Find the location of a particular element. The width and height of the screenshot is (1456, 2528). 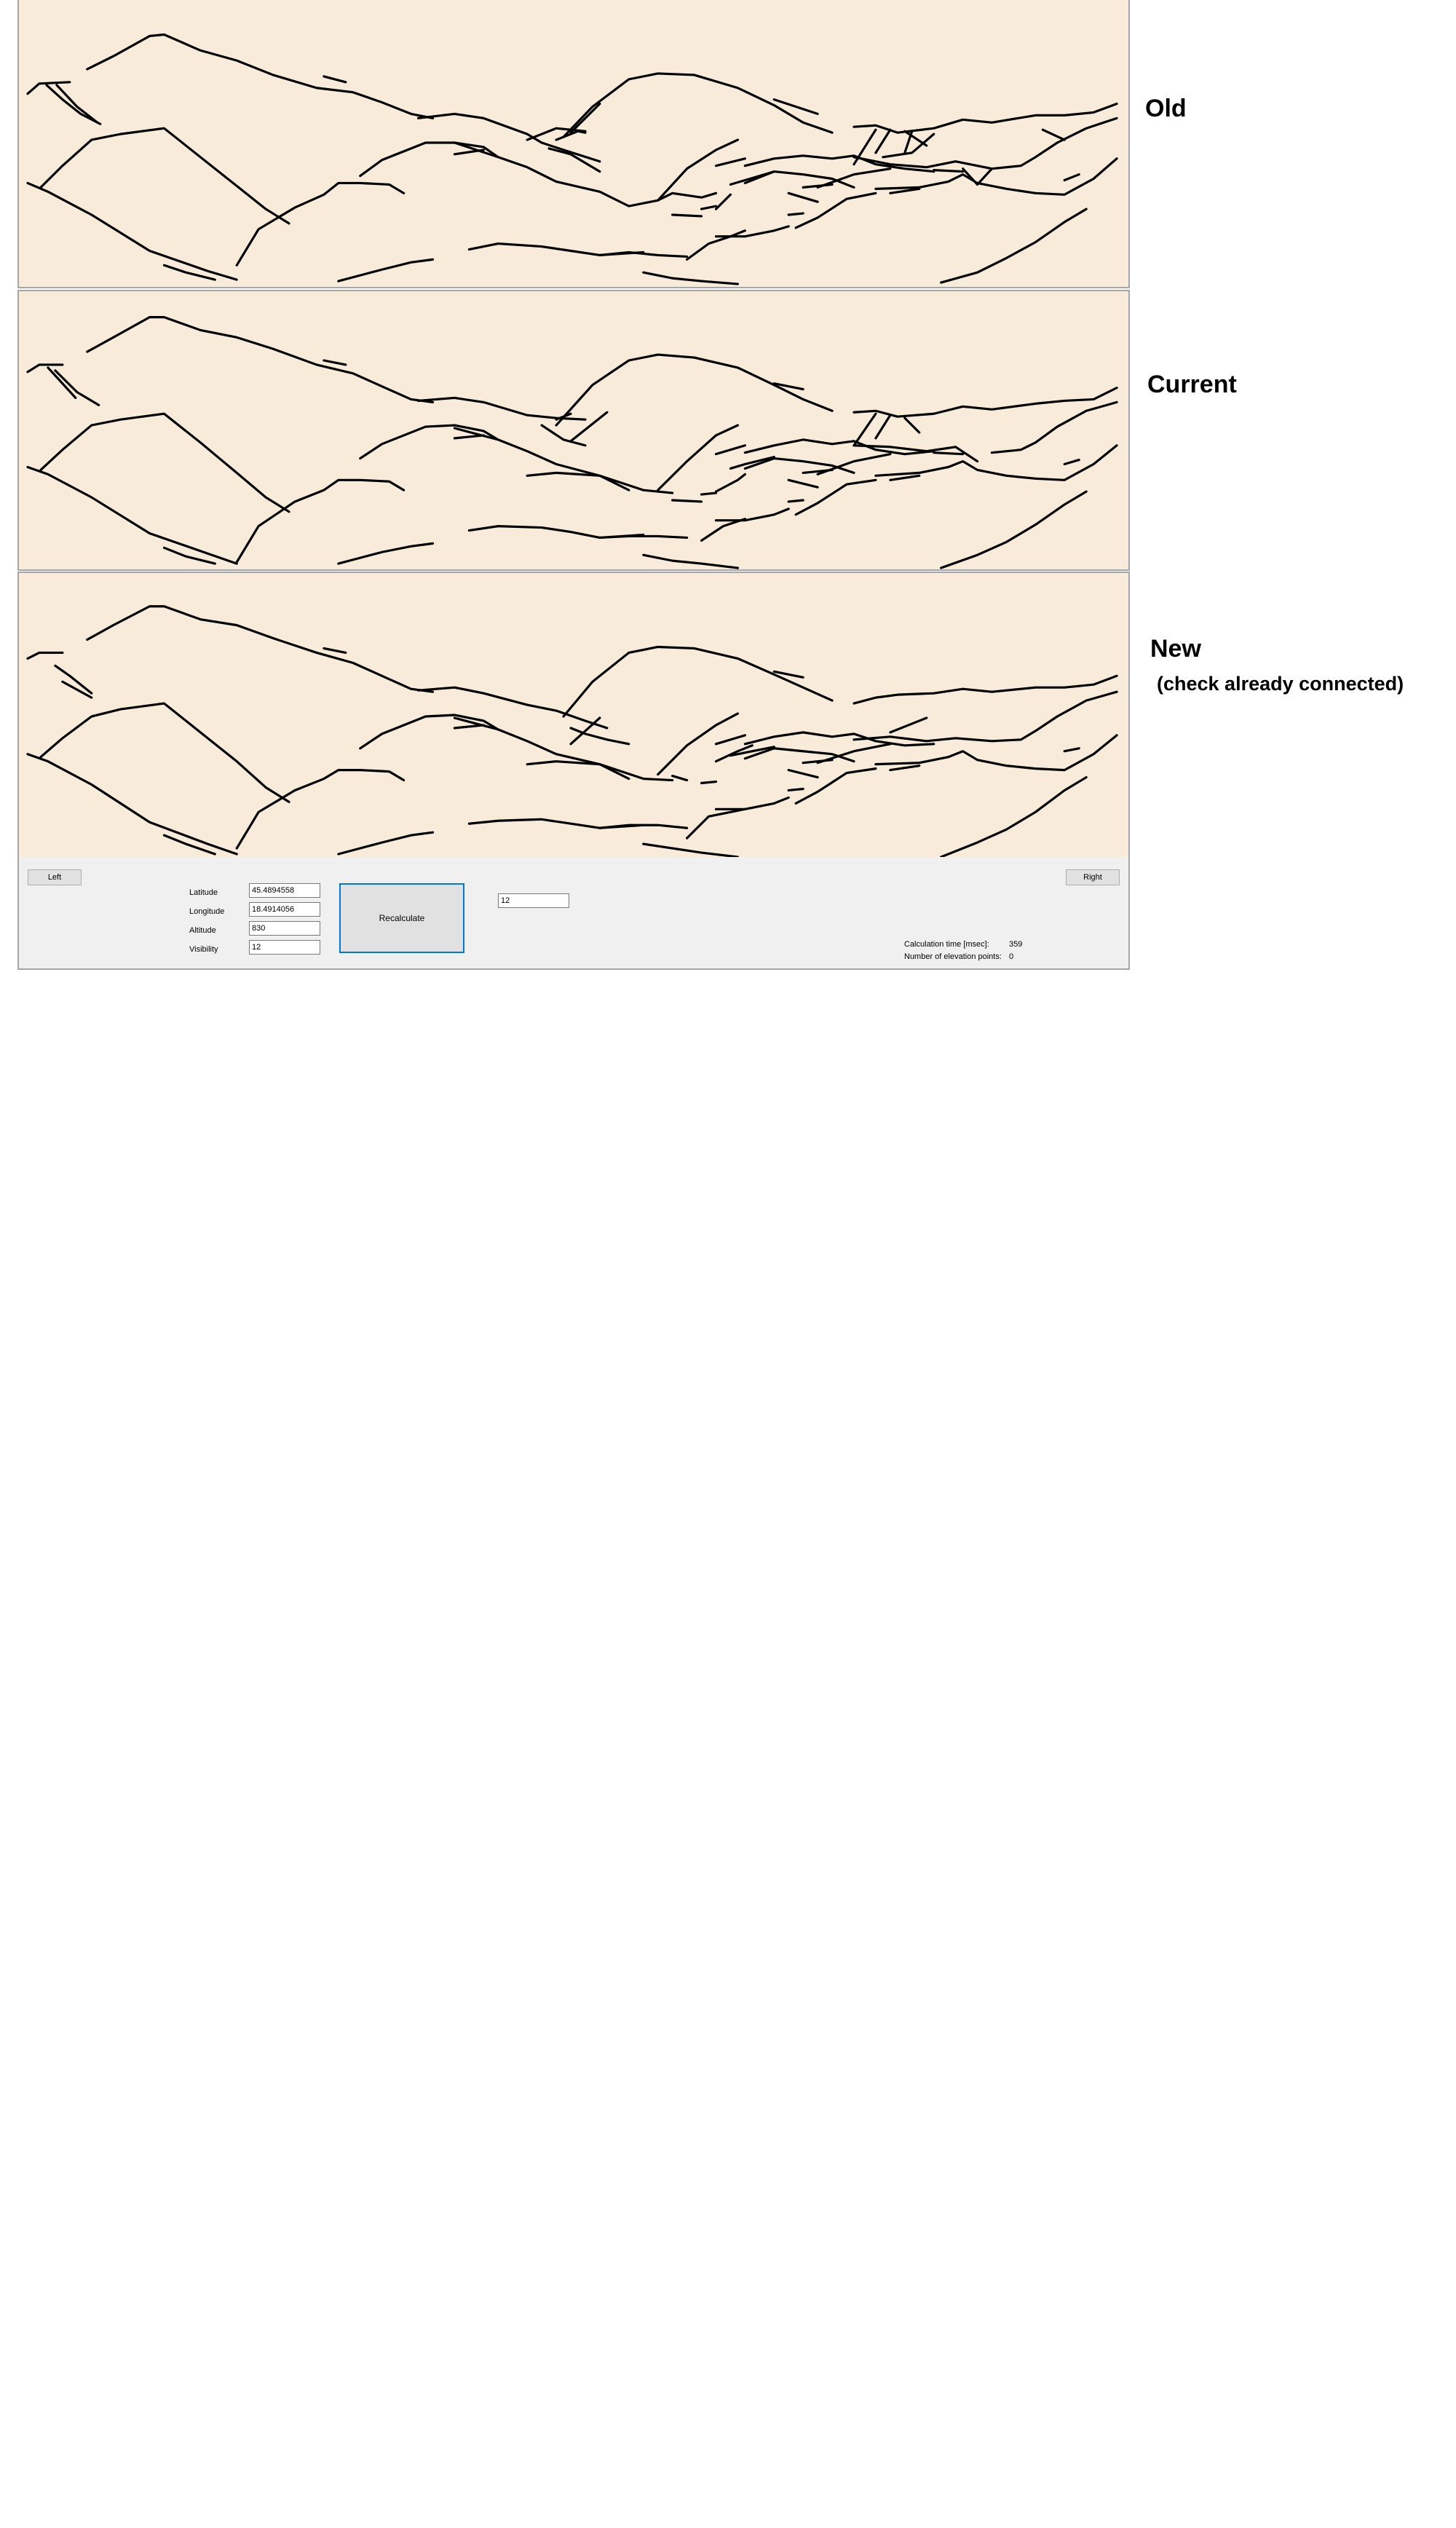

elevation-points-label: Number of elevation points: is located at coordinates (953, 956).